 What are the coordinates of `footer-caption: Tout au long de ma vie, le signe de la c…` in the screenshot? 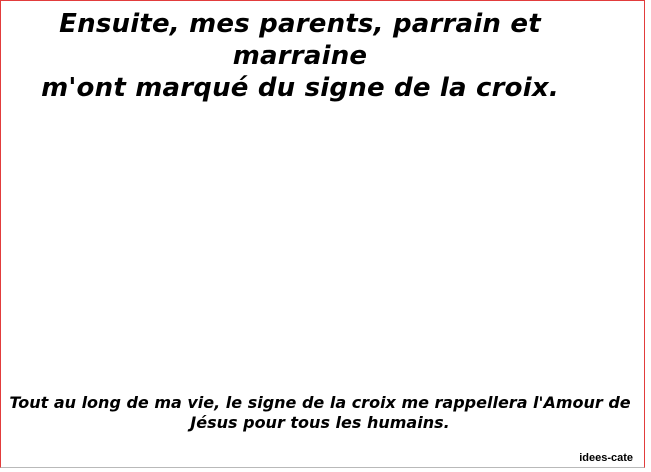 It's located at (320, 413).